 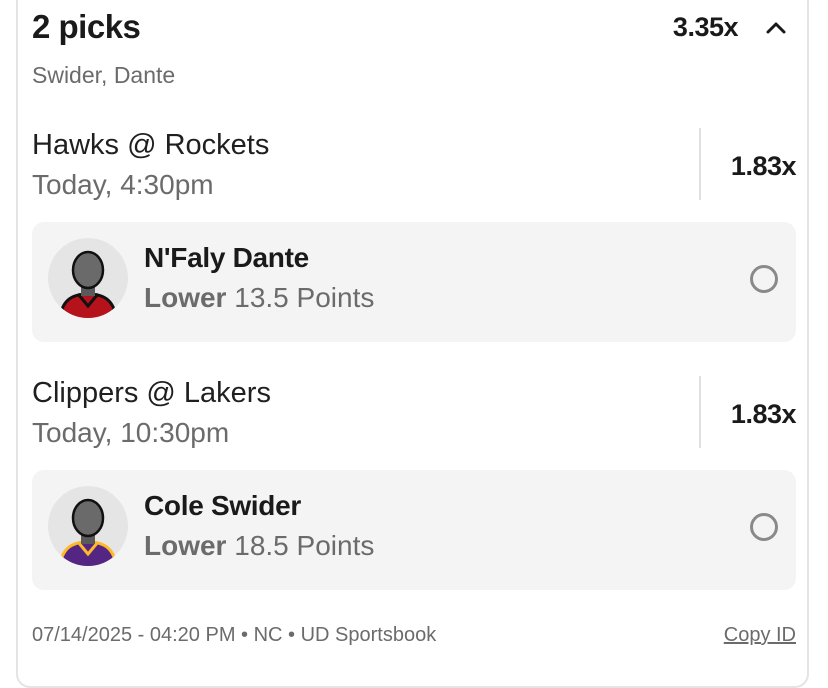 What do you see at coordinates (304, 545) in the screenshot?
I see `pick-stat: 18.5 Points` at bounding box center [304, 545].